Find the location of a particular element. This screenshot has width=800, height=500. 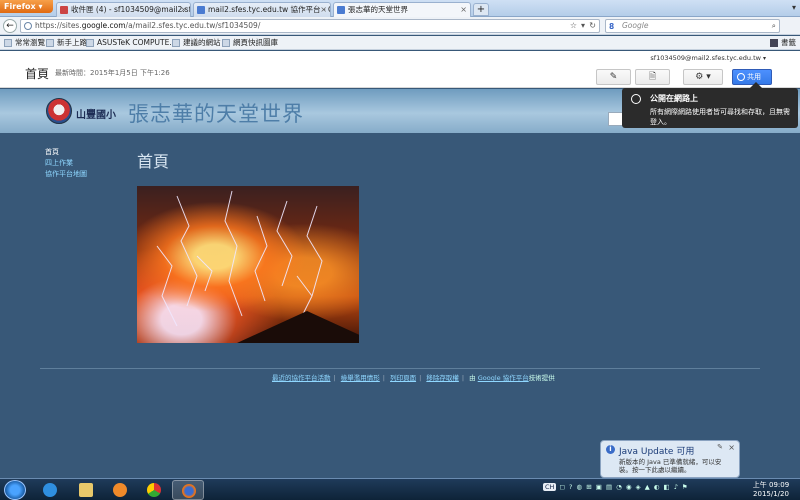

system-clock: 上午 09:09 2015/1/20 is located at coordinates (771, 490).